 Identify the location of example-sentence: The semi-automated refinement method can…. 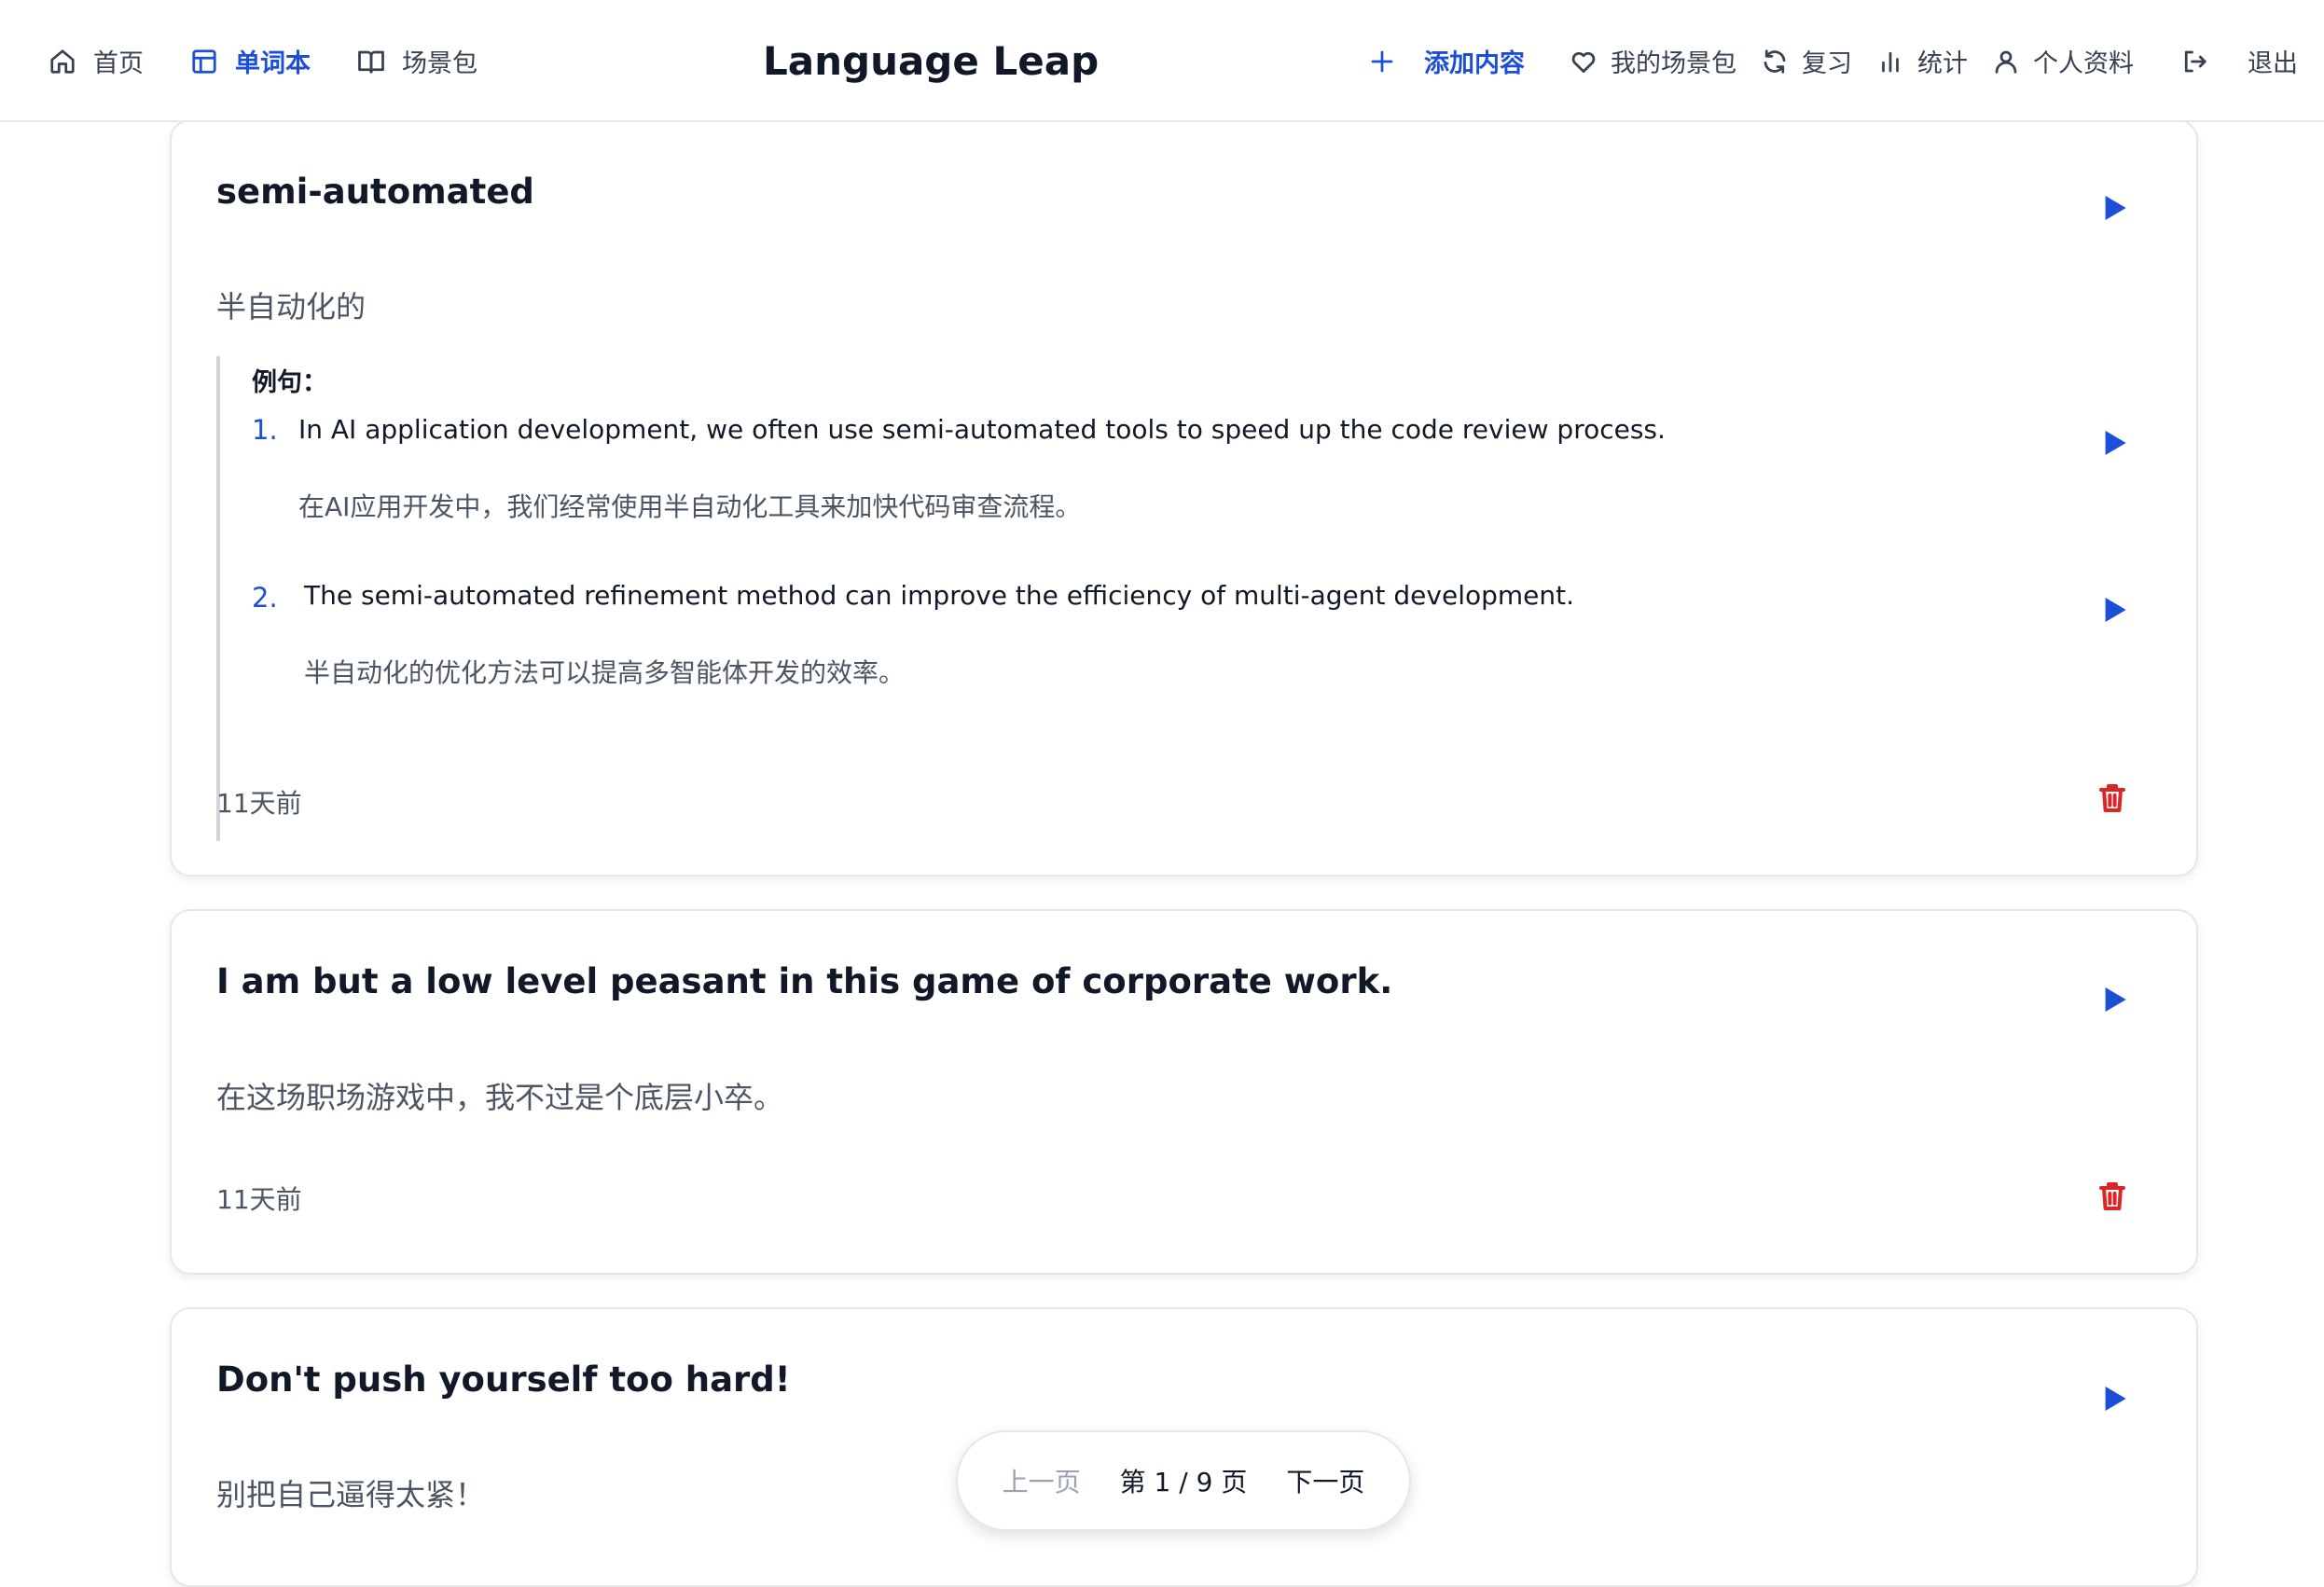
(939, 595).